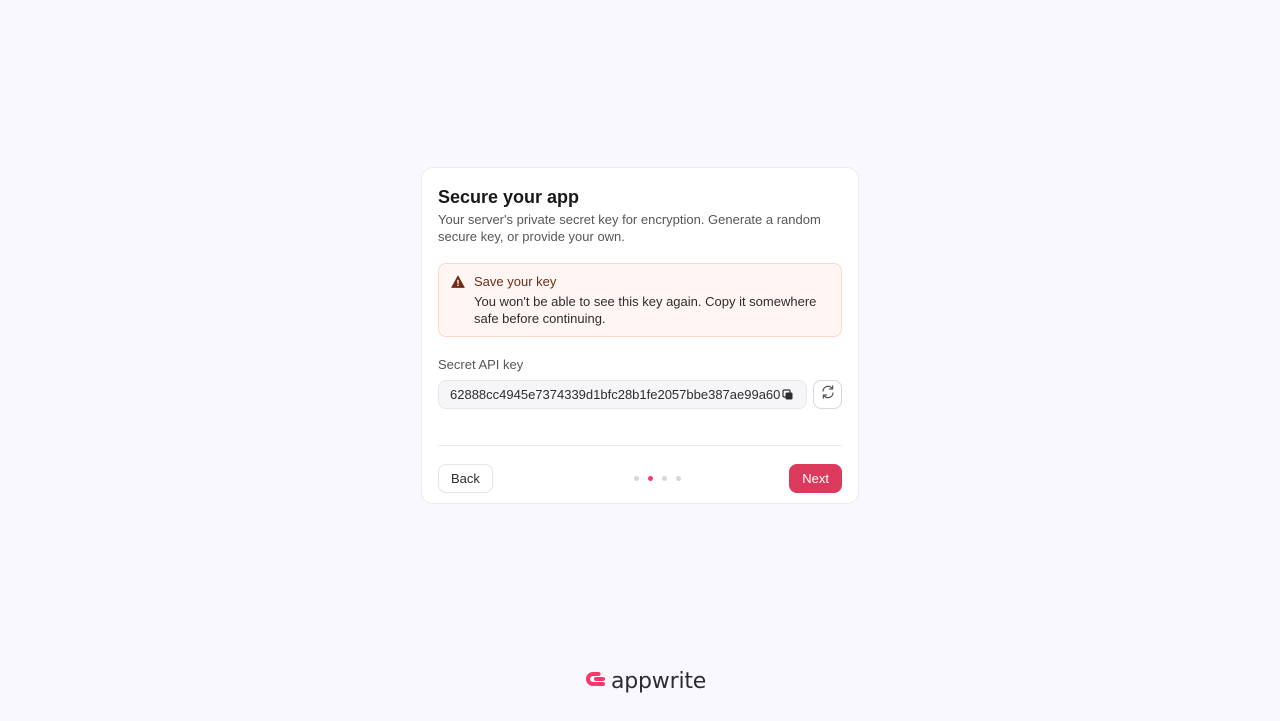 Image resolution: width=1280 pixels, height=721 pixels. I want to click on next-button: Next, so click(815, 478).